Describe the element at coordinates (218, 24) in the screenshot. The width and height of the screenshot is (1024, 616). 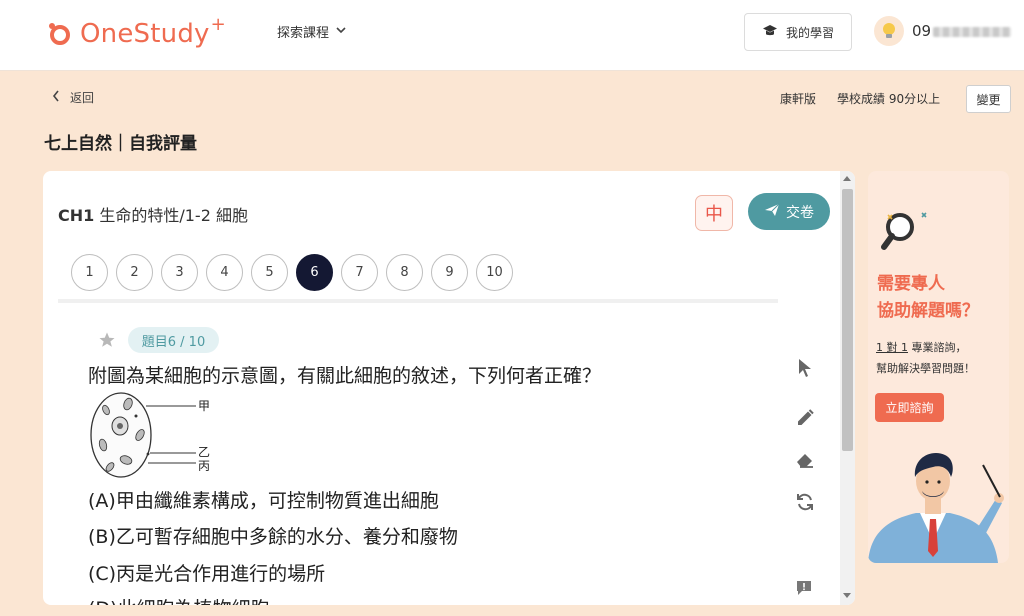
I see `logo-plus: +` at that location.